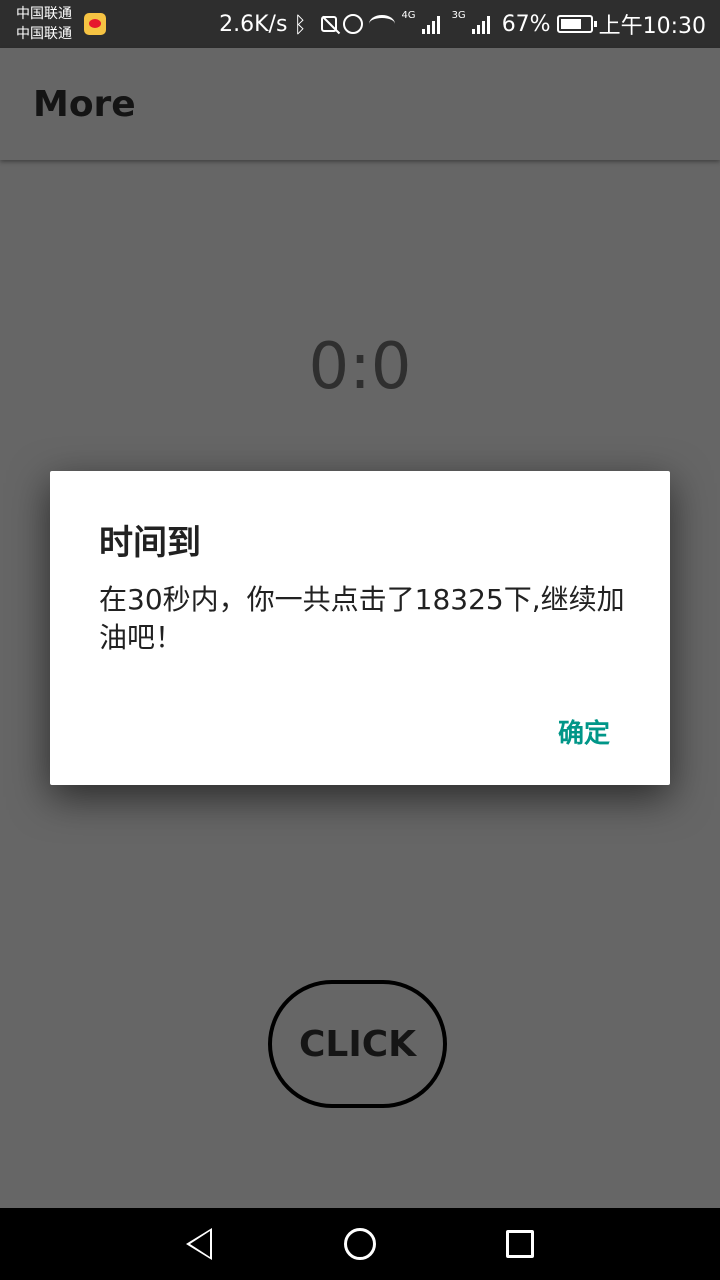  What do you see at coordinates (362, 618) in the screenshot?
I see `dialog-message: 在30秒内，你一共点击了18325下,继续加油吧！` at bounding box center [362, 618].